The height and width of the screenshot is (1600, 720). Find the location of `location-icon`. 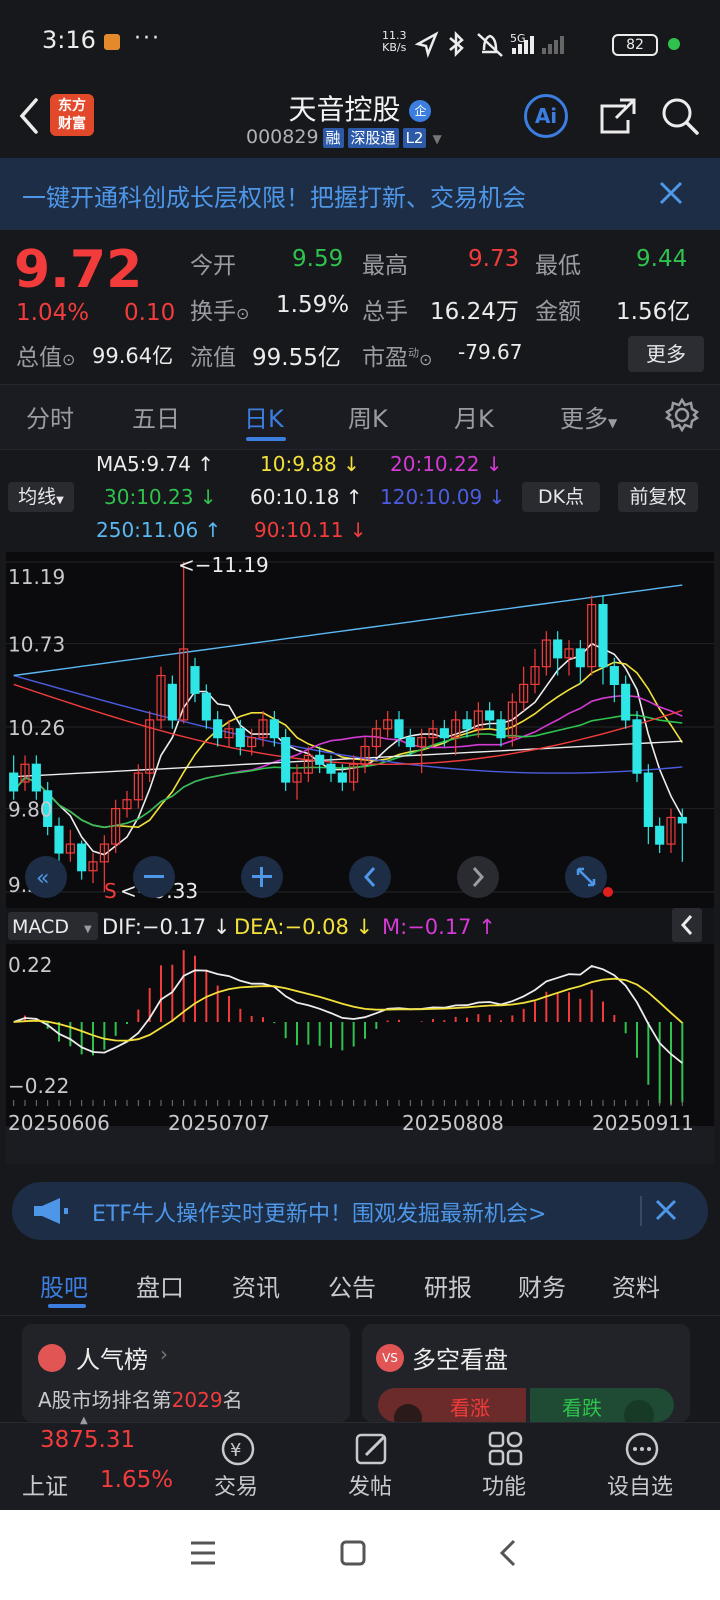

location-icon is located at coordinates (426, 44).